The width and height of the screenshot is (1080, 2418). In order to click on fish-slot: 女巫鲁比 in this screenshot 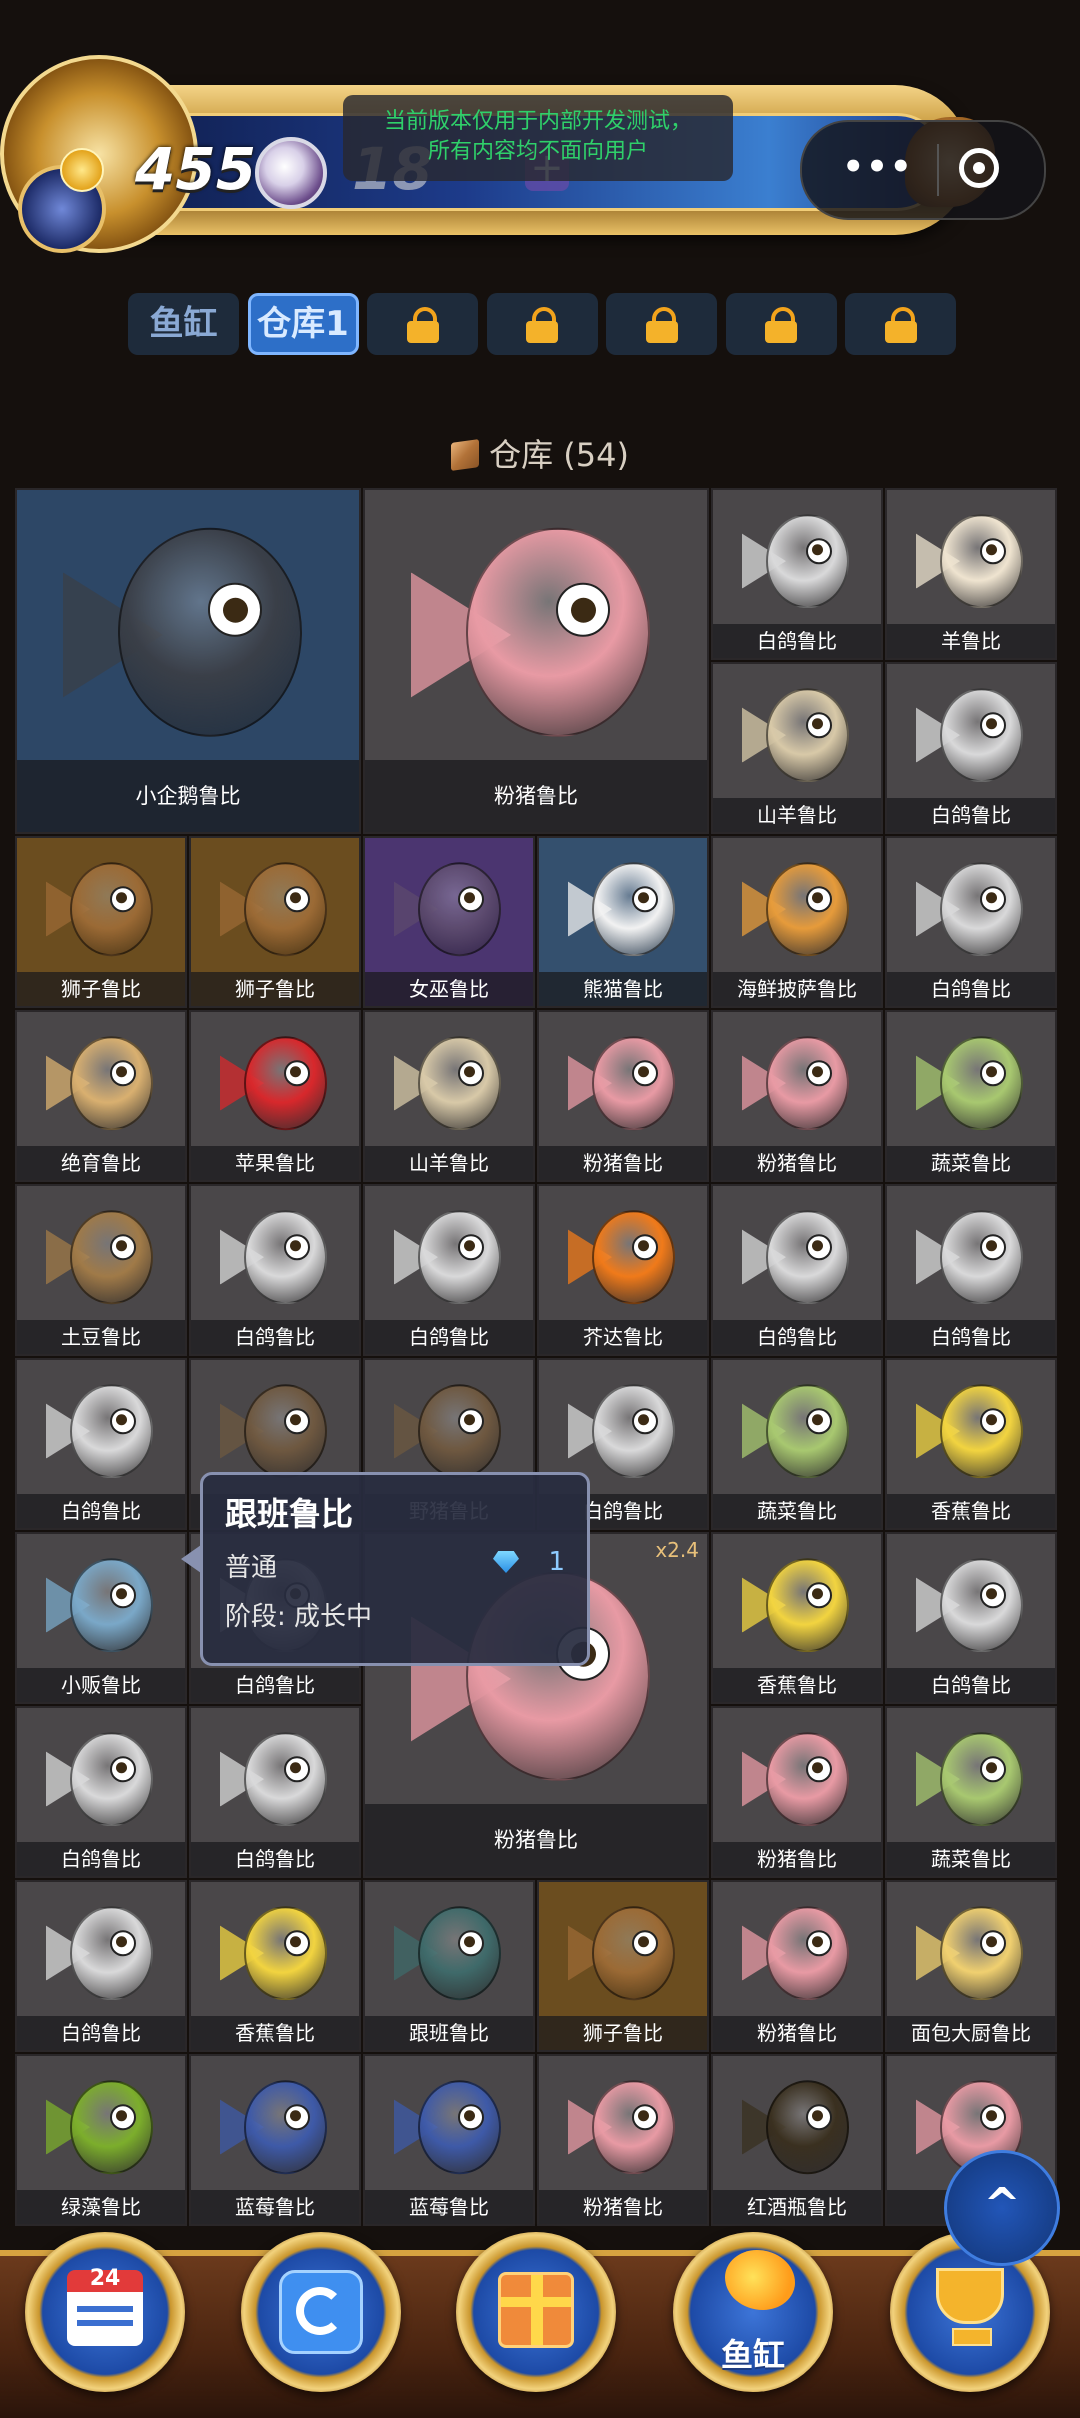, I will do `click(449, 922)`.